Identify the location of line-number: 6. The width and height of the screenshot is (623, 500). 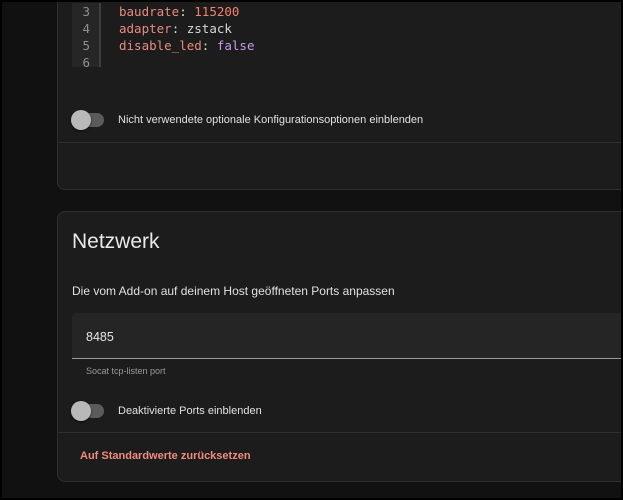
(86, 62).